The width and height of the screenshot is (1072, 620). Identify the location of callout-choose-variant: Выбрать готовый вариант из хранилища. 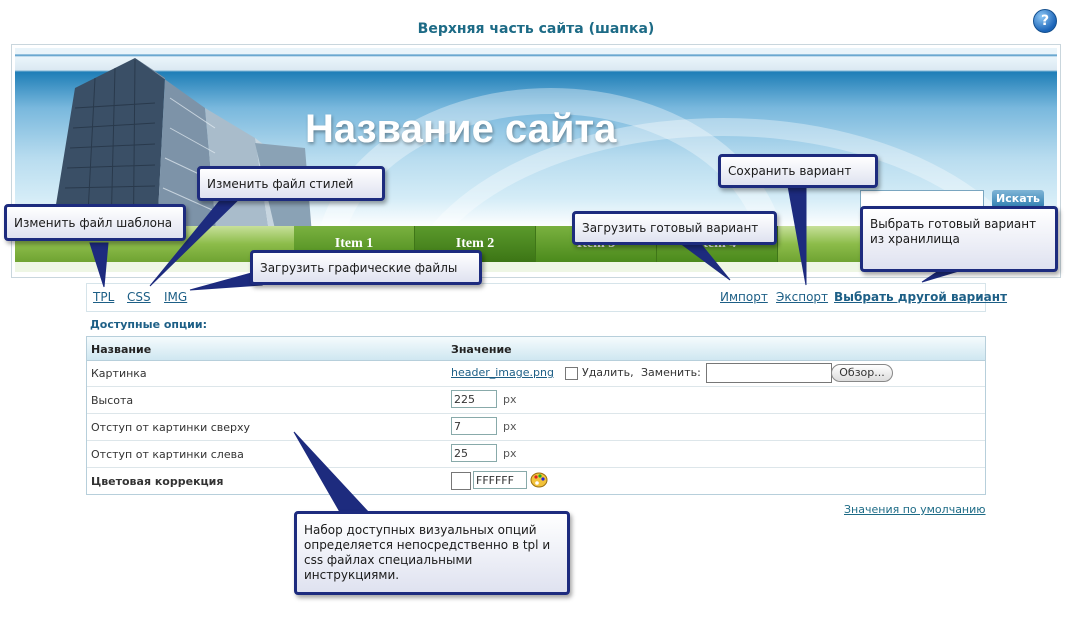
(959, 239).